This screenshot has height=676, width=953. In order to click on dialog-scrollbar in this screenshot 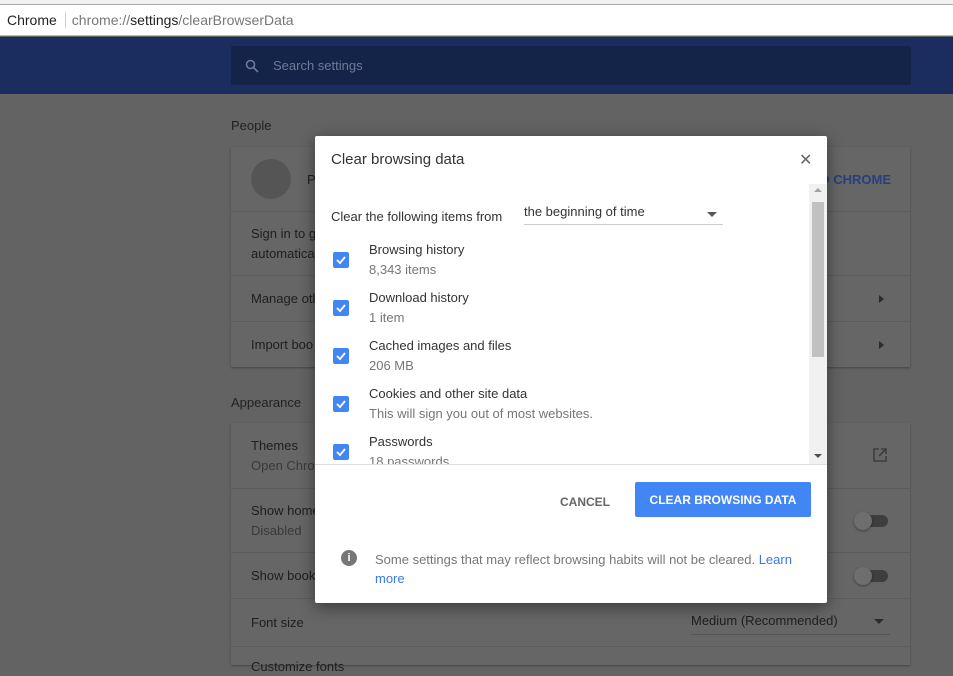, I will do `click(818, 324)`.